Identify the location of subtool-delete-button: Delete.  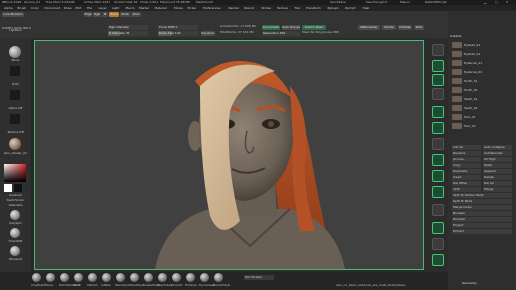
(497, 177).